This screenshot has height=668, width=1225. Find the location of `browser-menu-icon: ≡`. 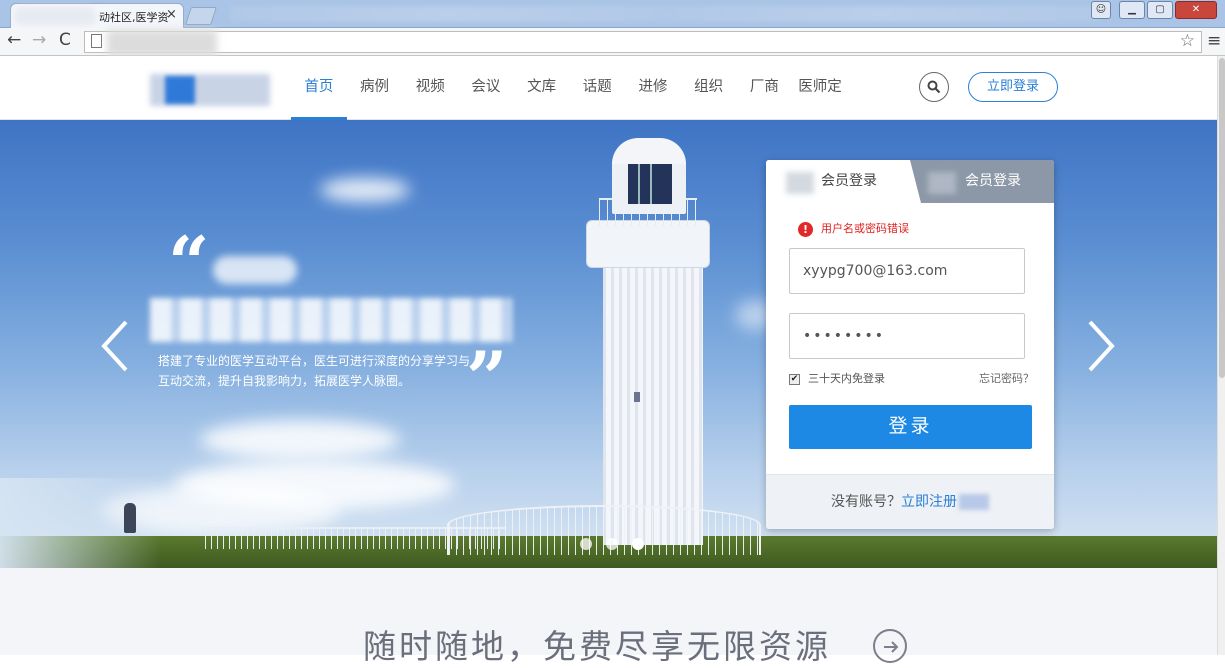

browser-menu-icon: ≡ is located at coordinates (1214, 41).